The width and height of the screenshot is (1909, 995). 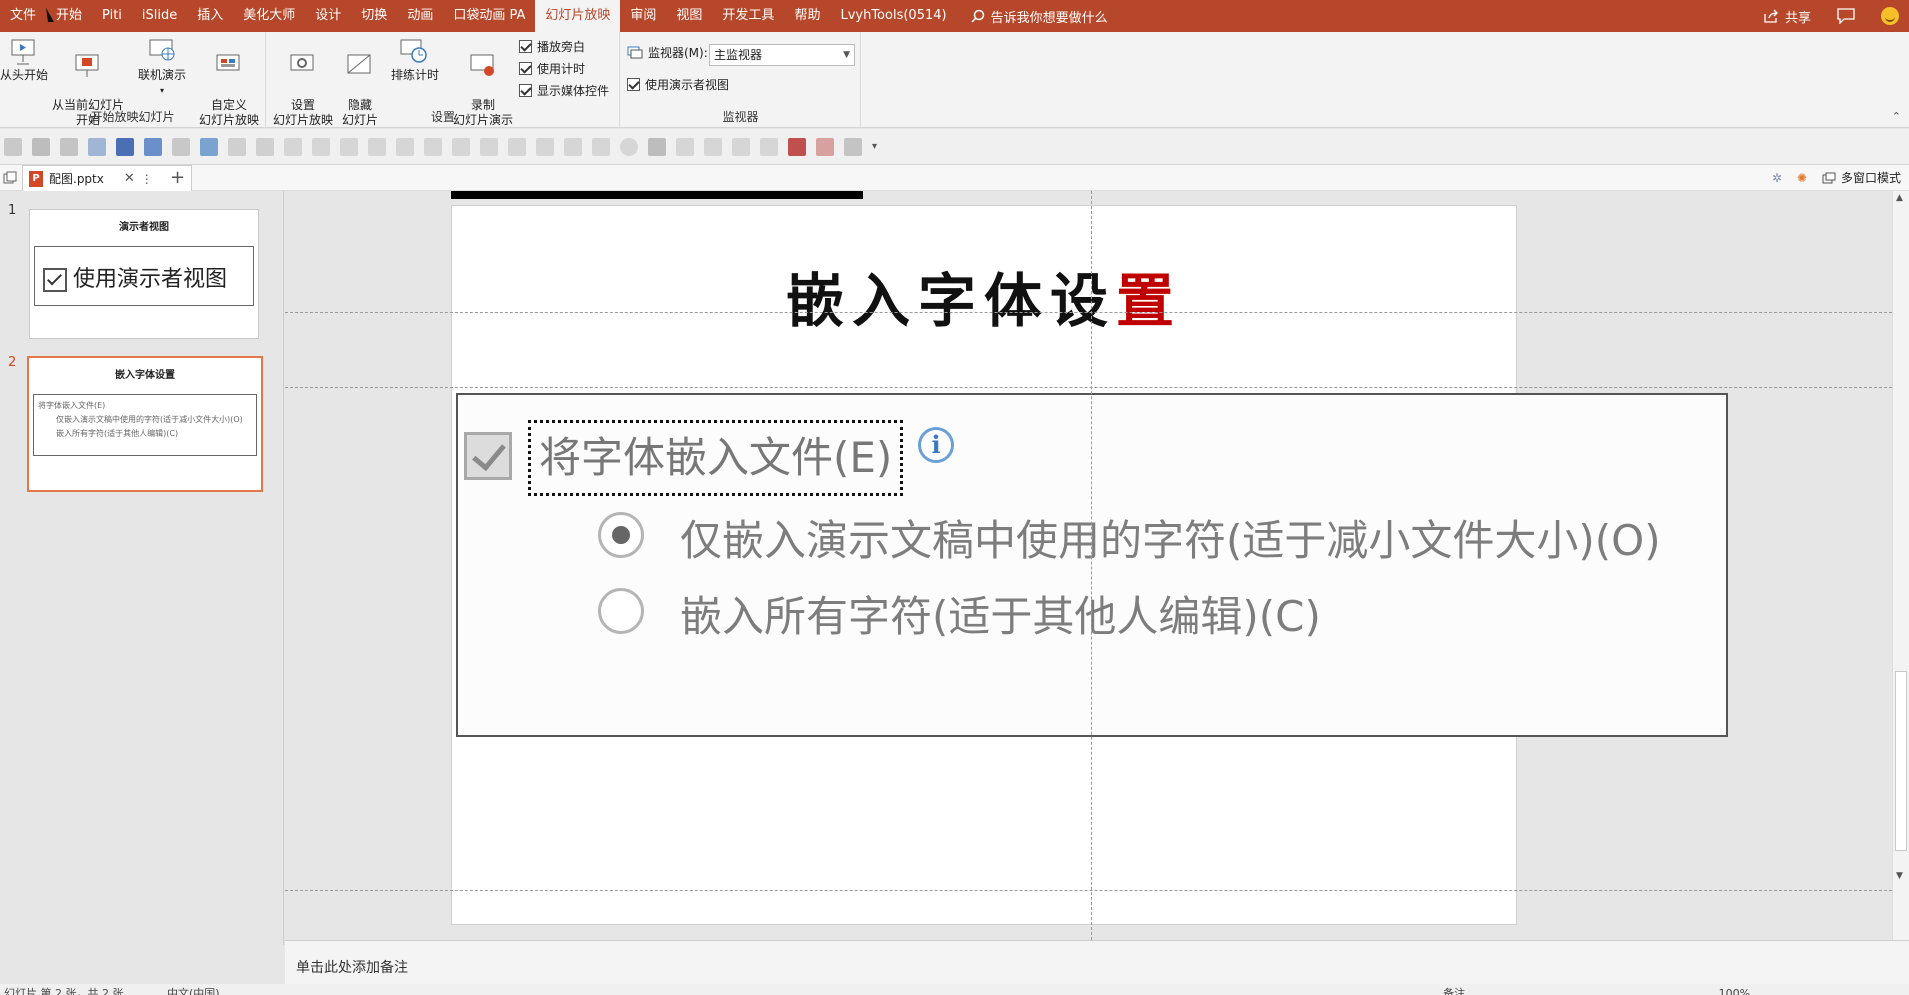 What do you see at coordinates (713, 146) in the screenshot?
I see `eyedropper-icon` at bounding box center [713, 146].